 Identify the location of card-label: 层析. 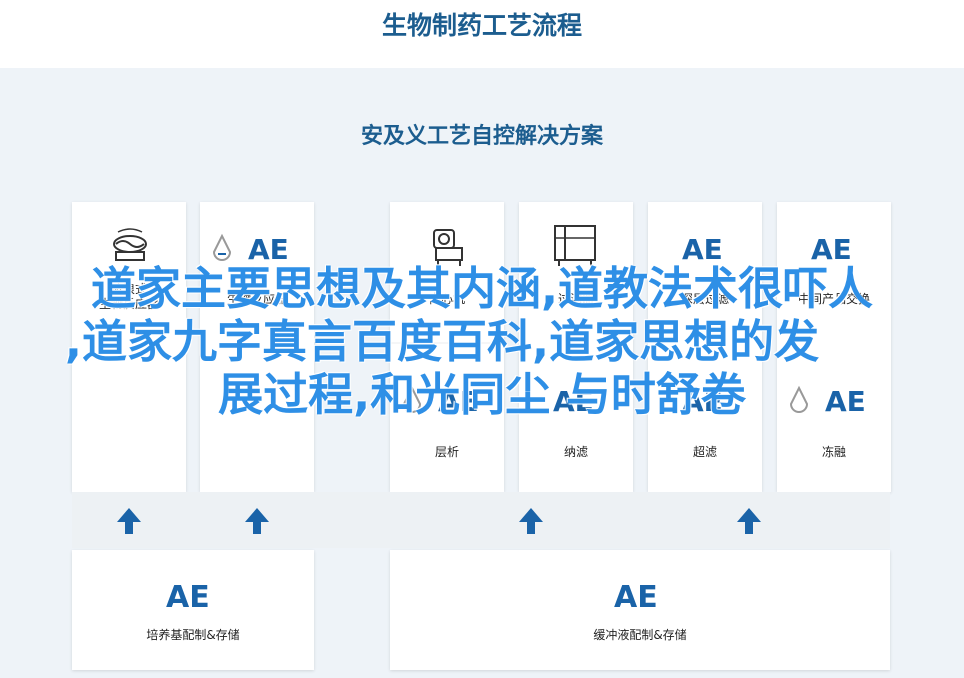
(446, 452).